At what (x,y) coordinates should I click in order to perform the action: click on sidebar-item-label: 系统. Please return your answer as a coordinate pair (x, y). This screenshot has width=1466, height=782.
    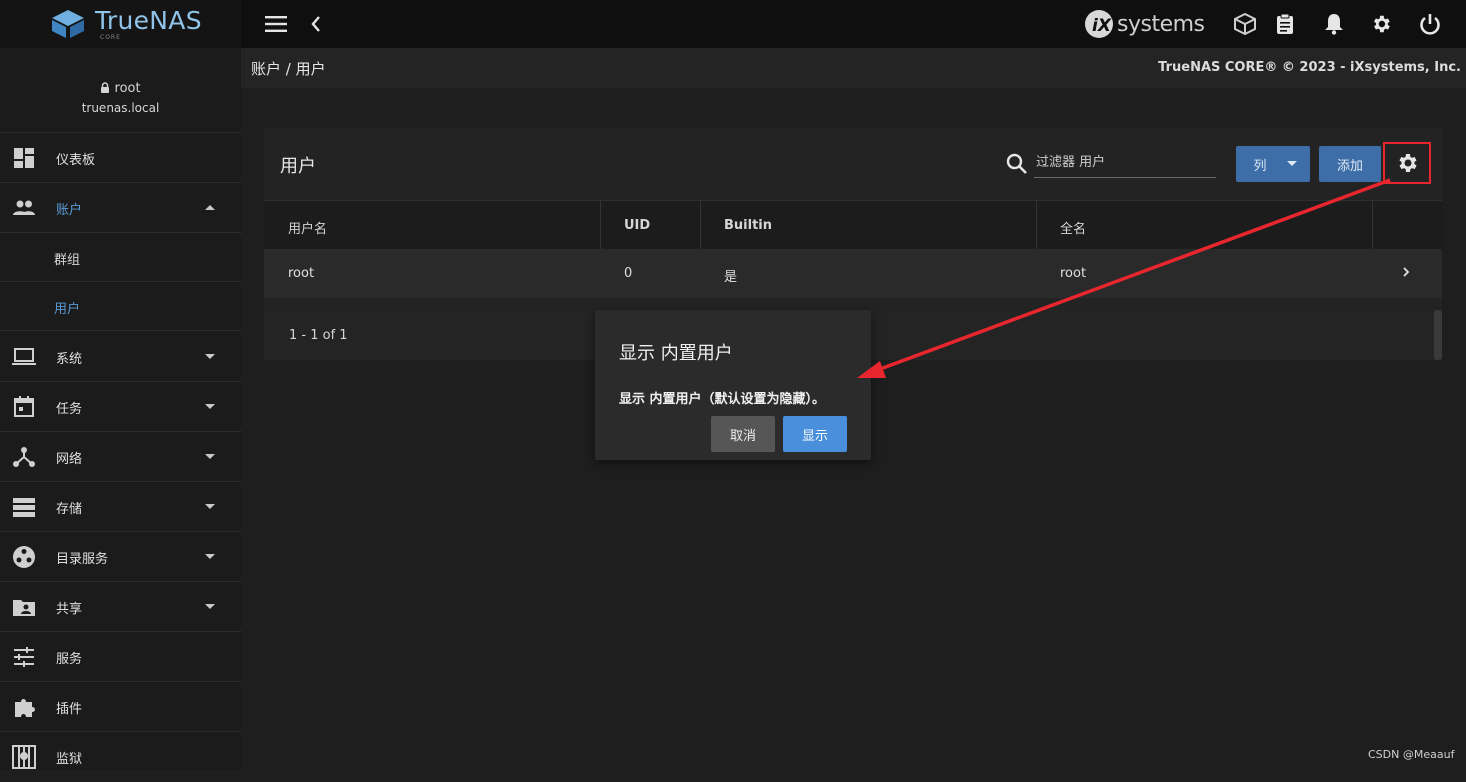
    Looking at the image, I should click on (69, 359).